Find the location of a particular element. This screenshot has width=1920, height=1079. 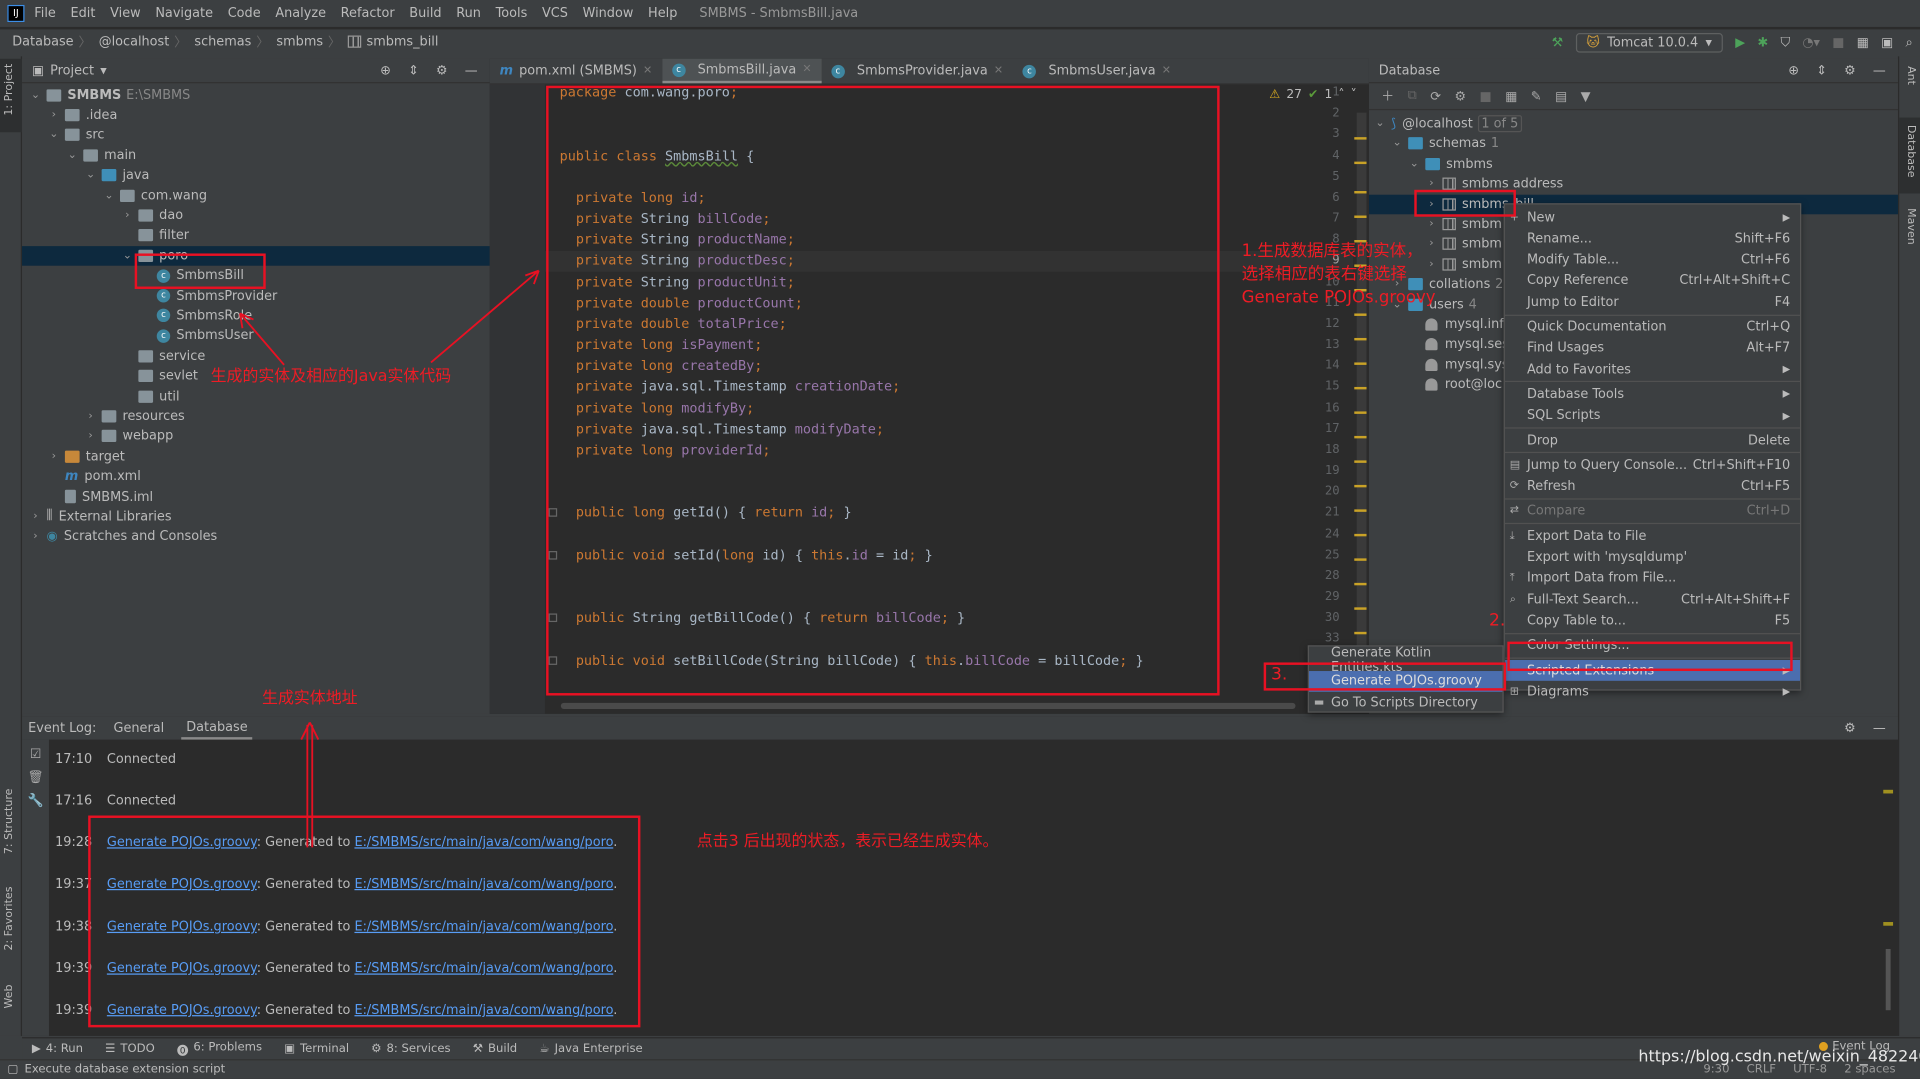

annotation-entity-code: 生成的实体及相应的Java实体代码 is located at coordinates (331, 376).